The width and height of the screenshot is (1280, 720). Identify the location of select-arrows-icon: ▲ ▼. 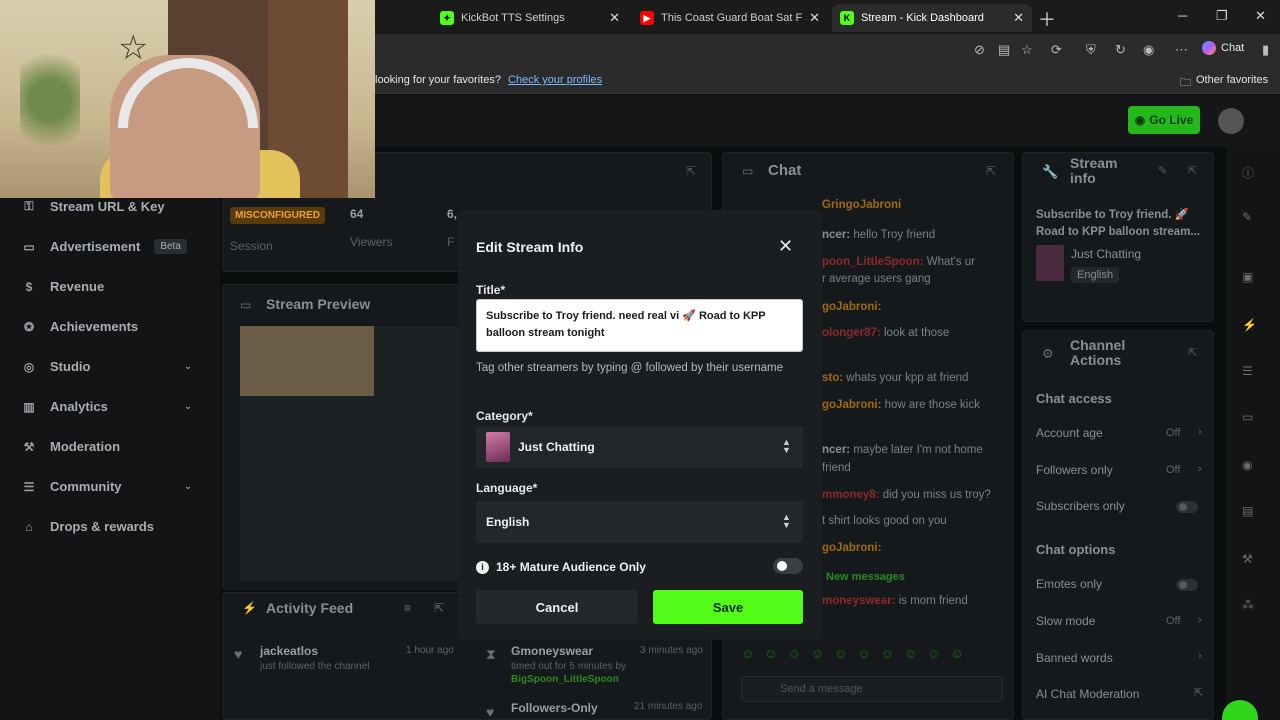
(786, 446).